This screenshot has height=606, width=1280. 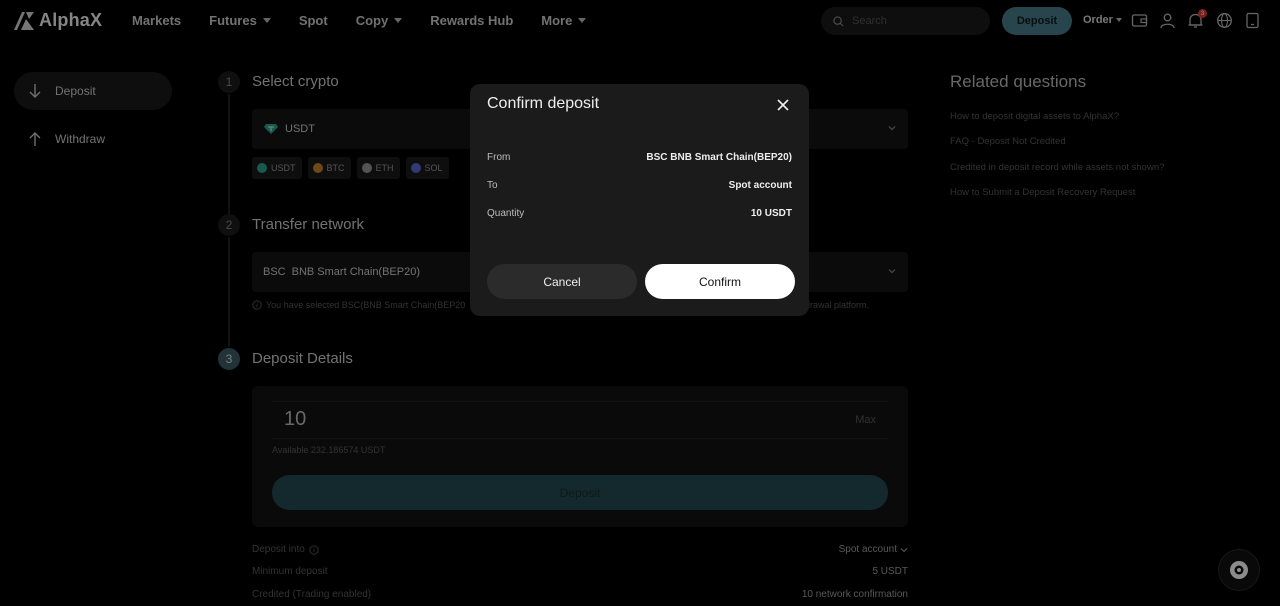 I want to click on modal-title: Confirm deposit, so click(x=543, y=103).